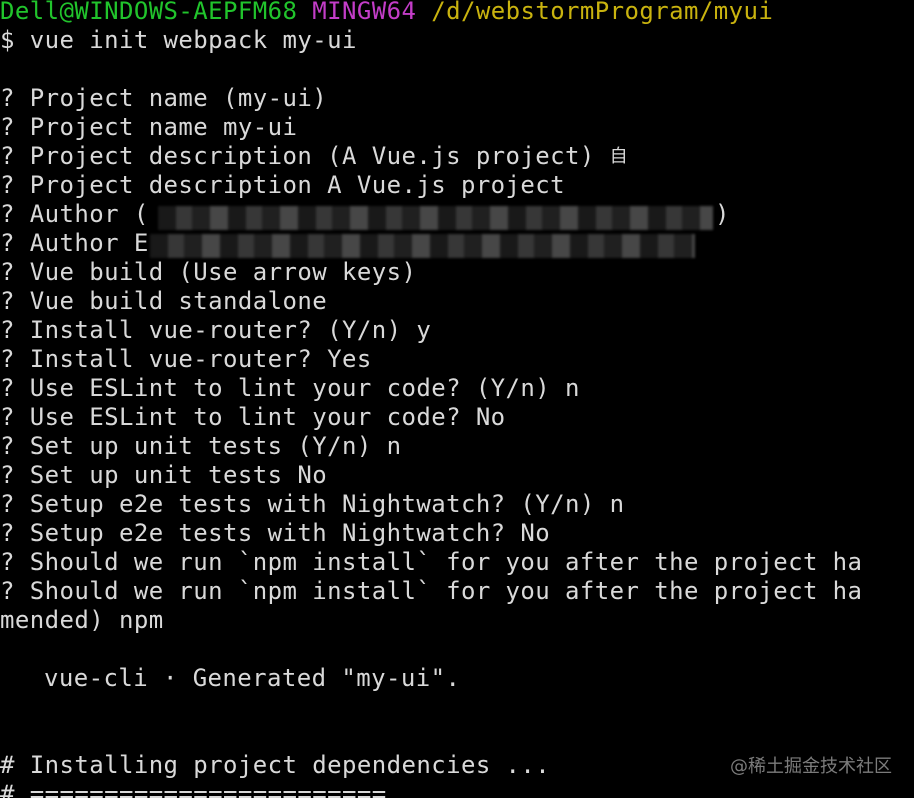 The image size is (914, 798). Describe the element at coordinates (208, 272) in the screenshot. I see `output-line: ? Vue build (Use arrow keys)` at that location.